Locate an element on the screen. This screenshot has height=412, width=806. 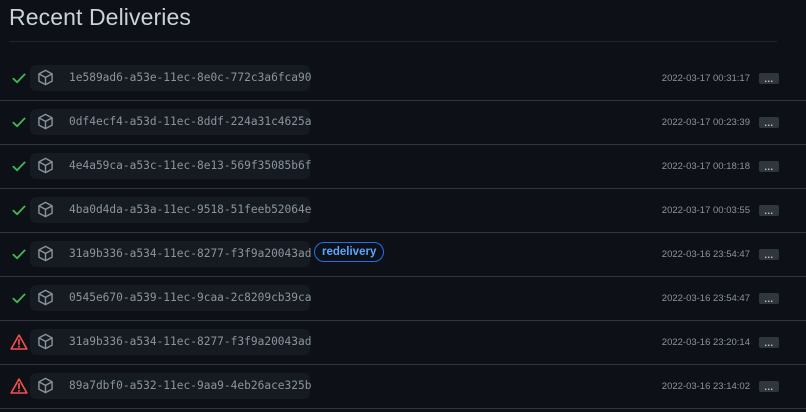
delivery-guid: 0545e670-a539-11ec-9caa-2c8209cb39ca is located at coordinates (190, 297).